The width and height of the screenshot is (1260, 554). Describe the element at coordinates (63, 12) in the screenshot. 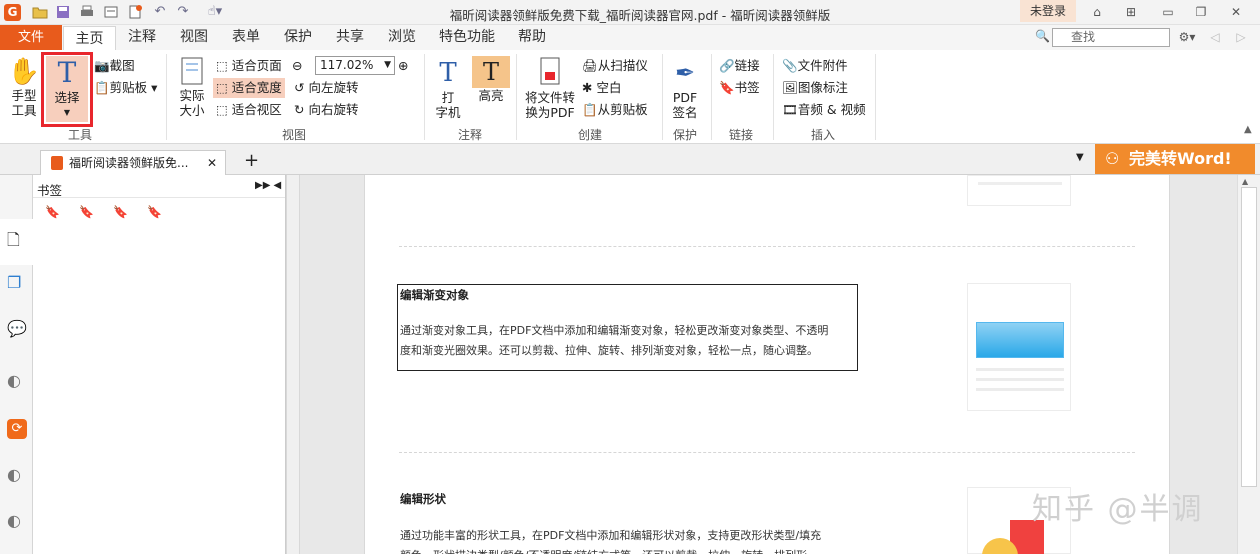

I see `save-icon` at that location.